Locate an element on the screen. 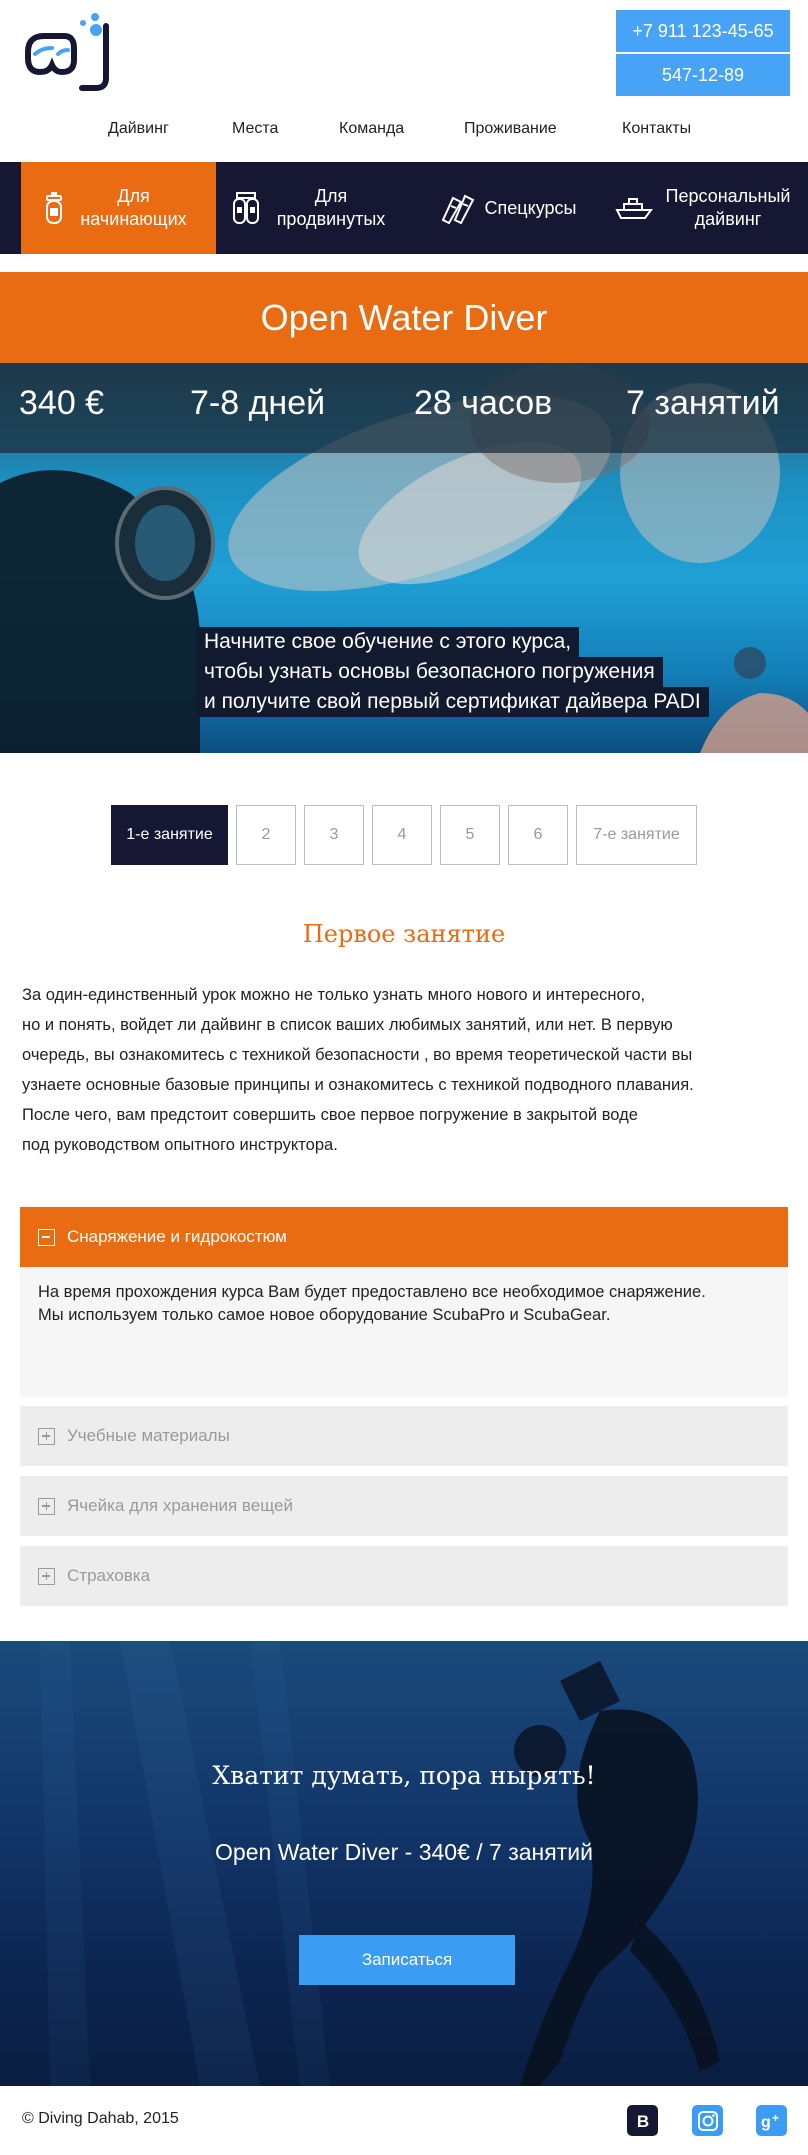  tab-personal-diving: Персональный дайвинг is located at coordinates (704, 208).